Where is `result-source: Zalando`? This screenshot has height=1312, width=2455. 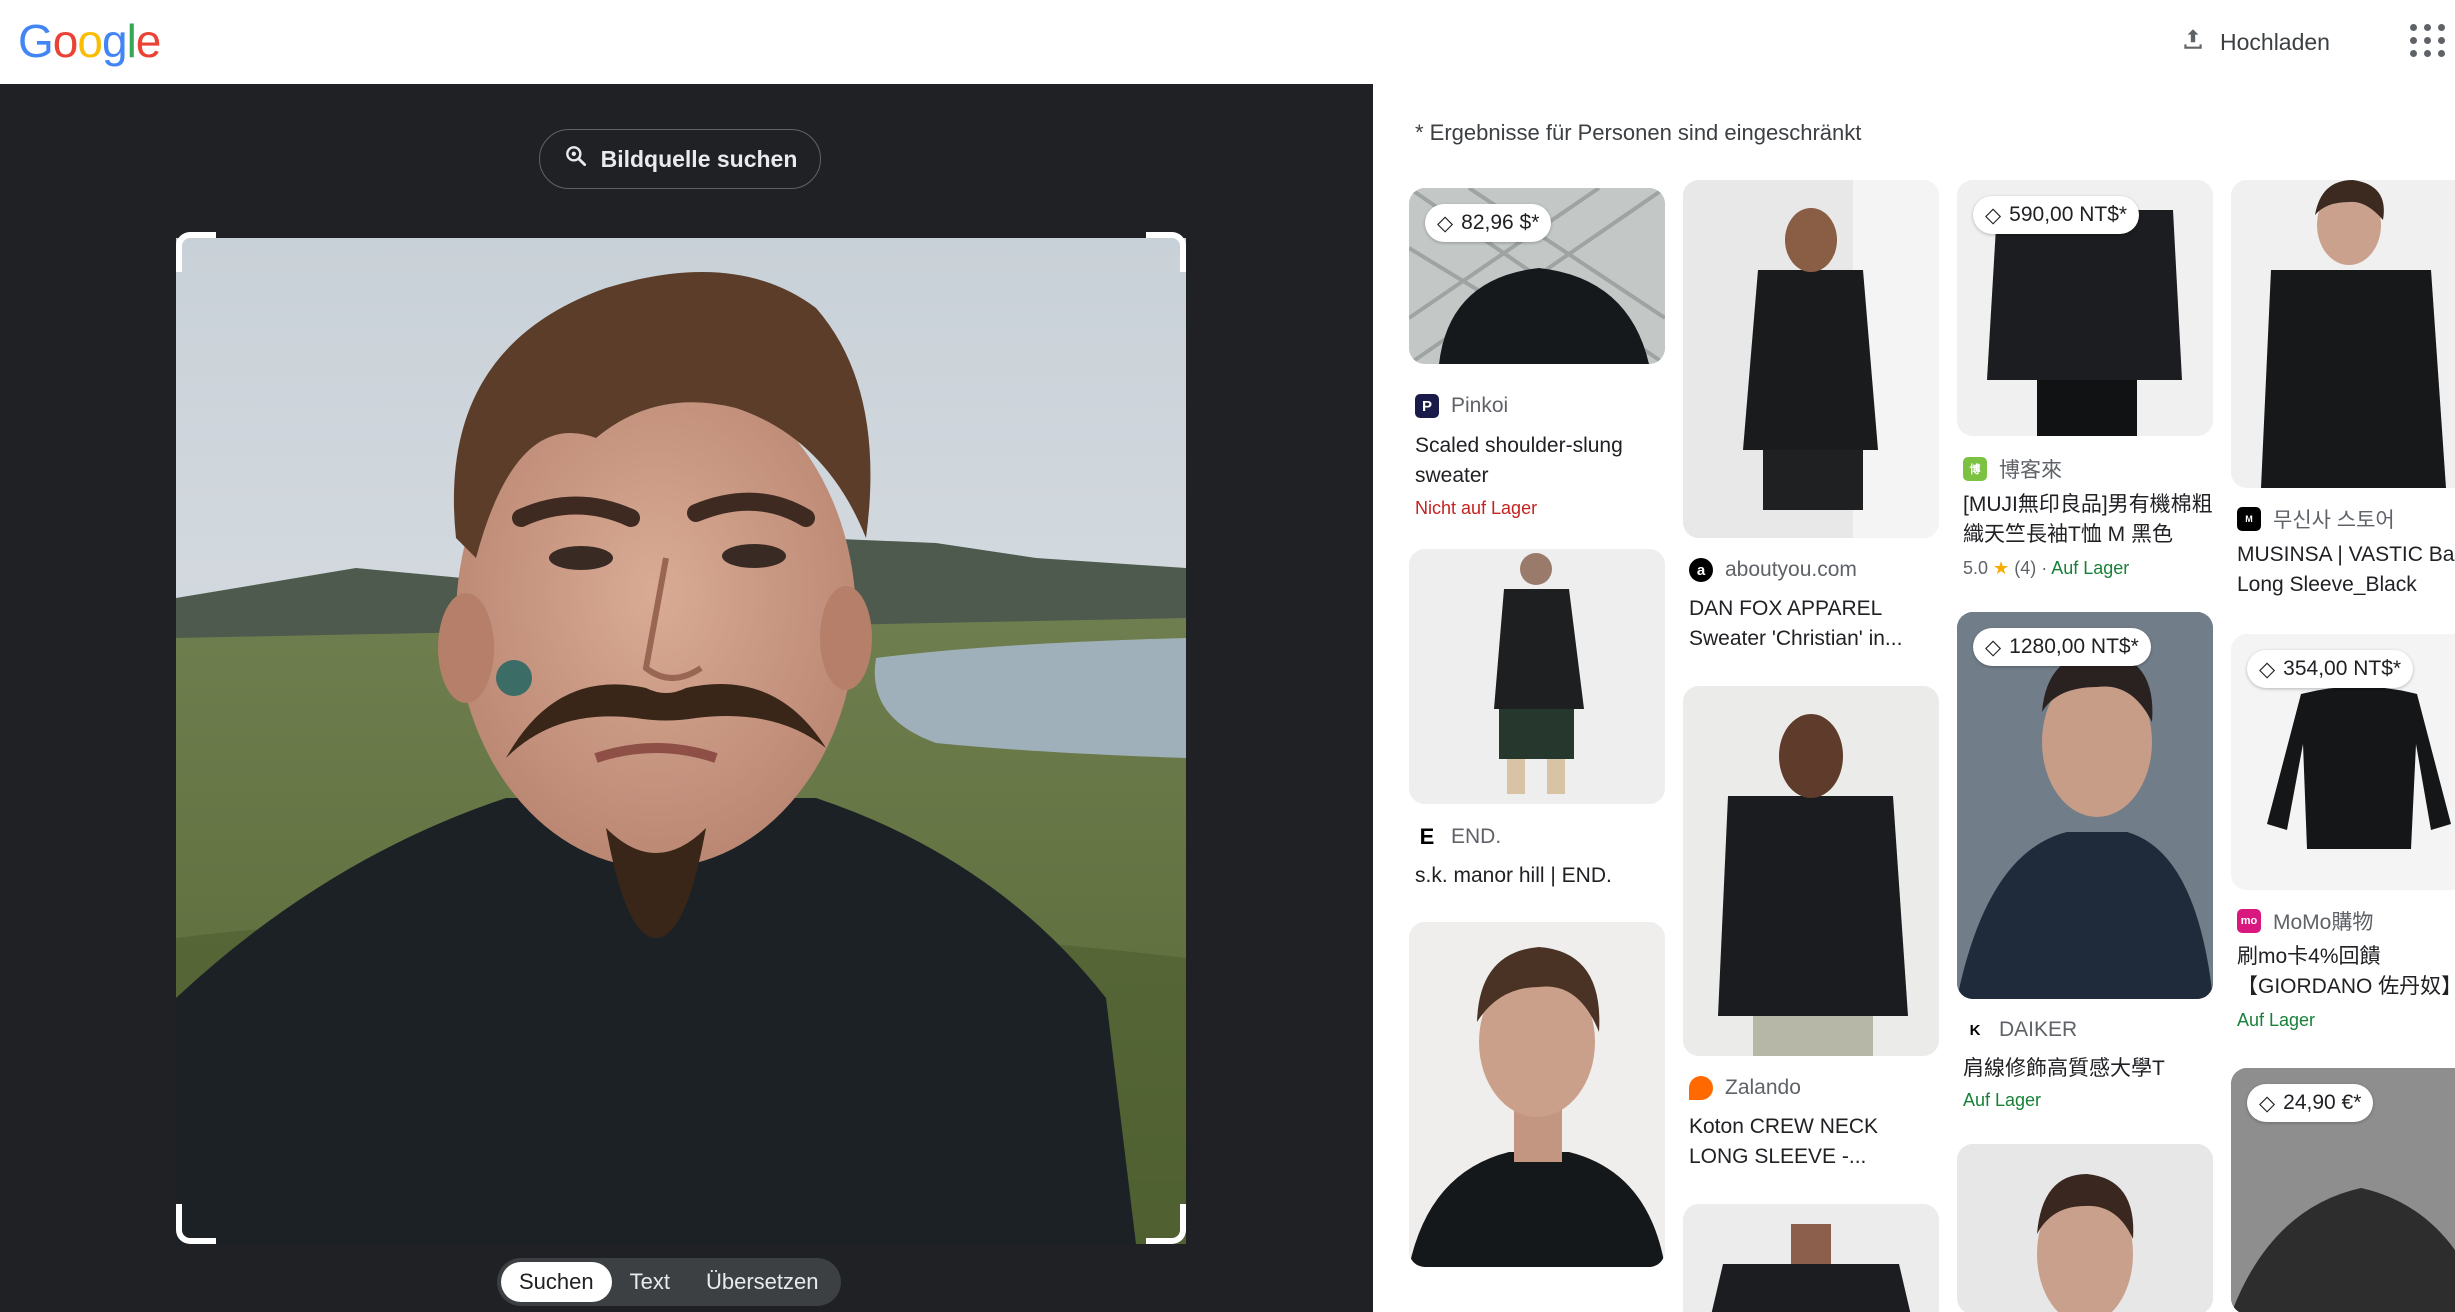
result-source: Zalando is located at coordinates (1745, 1088).